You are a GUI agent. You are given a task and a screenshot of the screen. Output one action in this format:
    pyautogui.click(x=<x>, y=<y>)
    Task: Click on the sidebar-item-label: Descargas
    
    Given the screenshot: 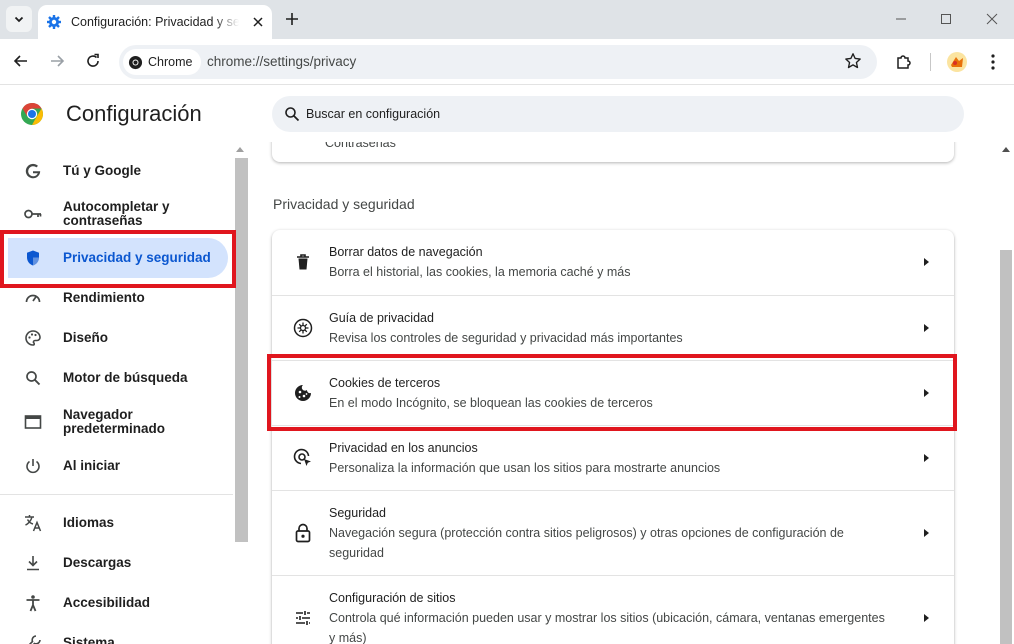 What is the action you would take?
    pyautogui.click(x=97, y=562)
    